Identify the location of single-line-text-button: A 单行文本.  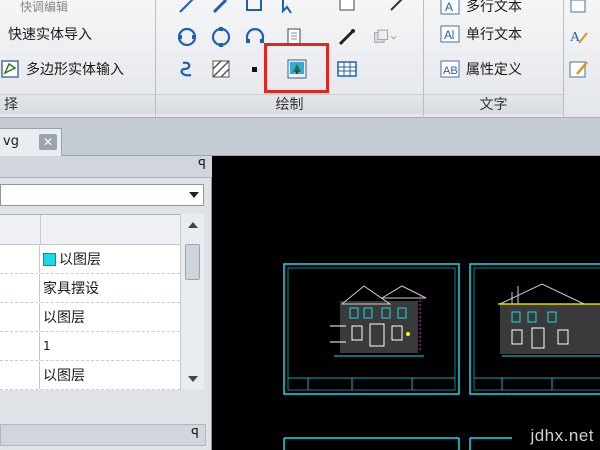
(481, 34).